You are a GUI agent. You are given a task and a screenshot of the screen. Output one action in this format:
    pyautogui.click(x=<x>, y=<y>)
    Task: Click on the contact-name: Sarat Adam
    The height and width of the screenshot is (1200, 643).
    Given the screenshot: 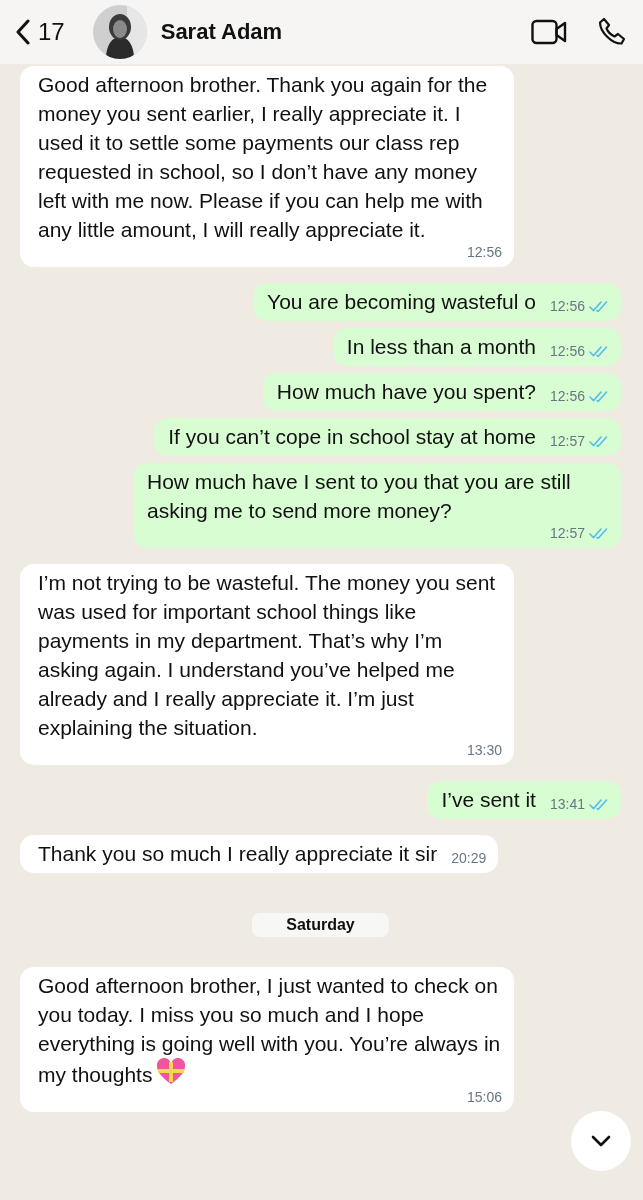 What is the action you would take?
    pyautogui.click(x=330, y=32)
    